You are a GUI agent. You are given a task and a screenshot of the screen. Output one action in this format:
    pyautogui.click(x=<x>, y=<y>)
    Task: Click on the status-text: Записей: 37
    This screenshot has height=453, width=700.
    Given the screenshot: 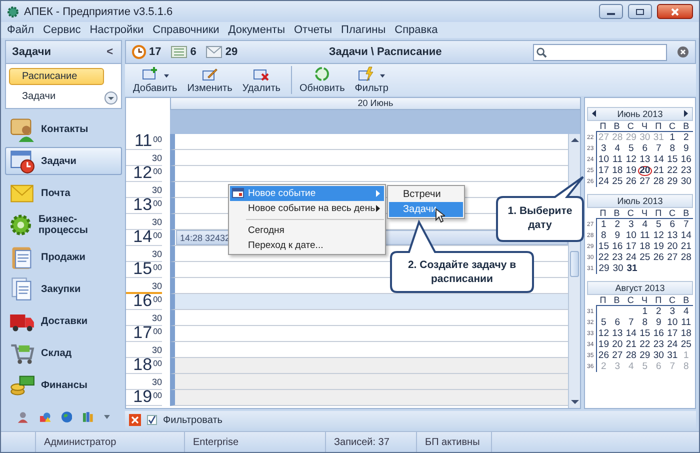 What is the action you would take?
    pyautogui.click(x=370, y=442)
    